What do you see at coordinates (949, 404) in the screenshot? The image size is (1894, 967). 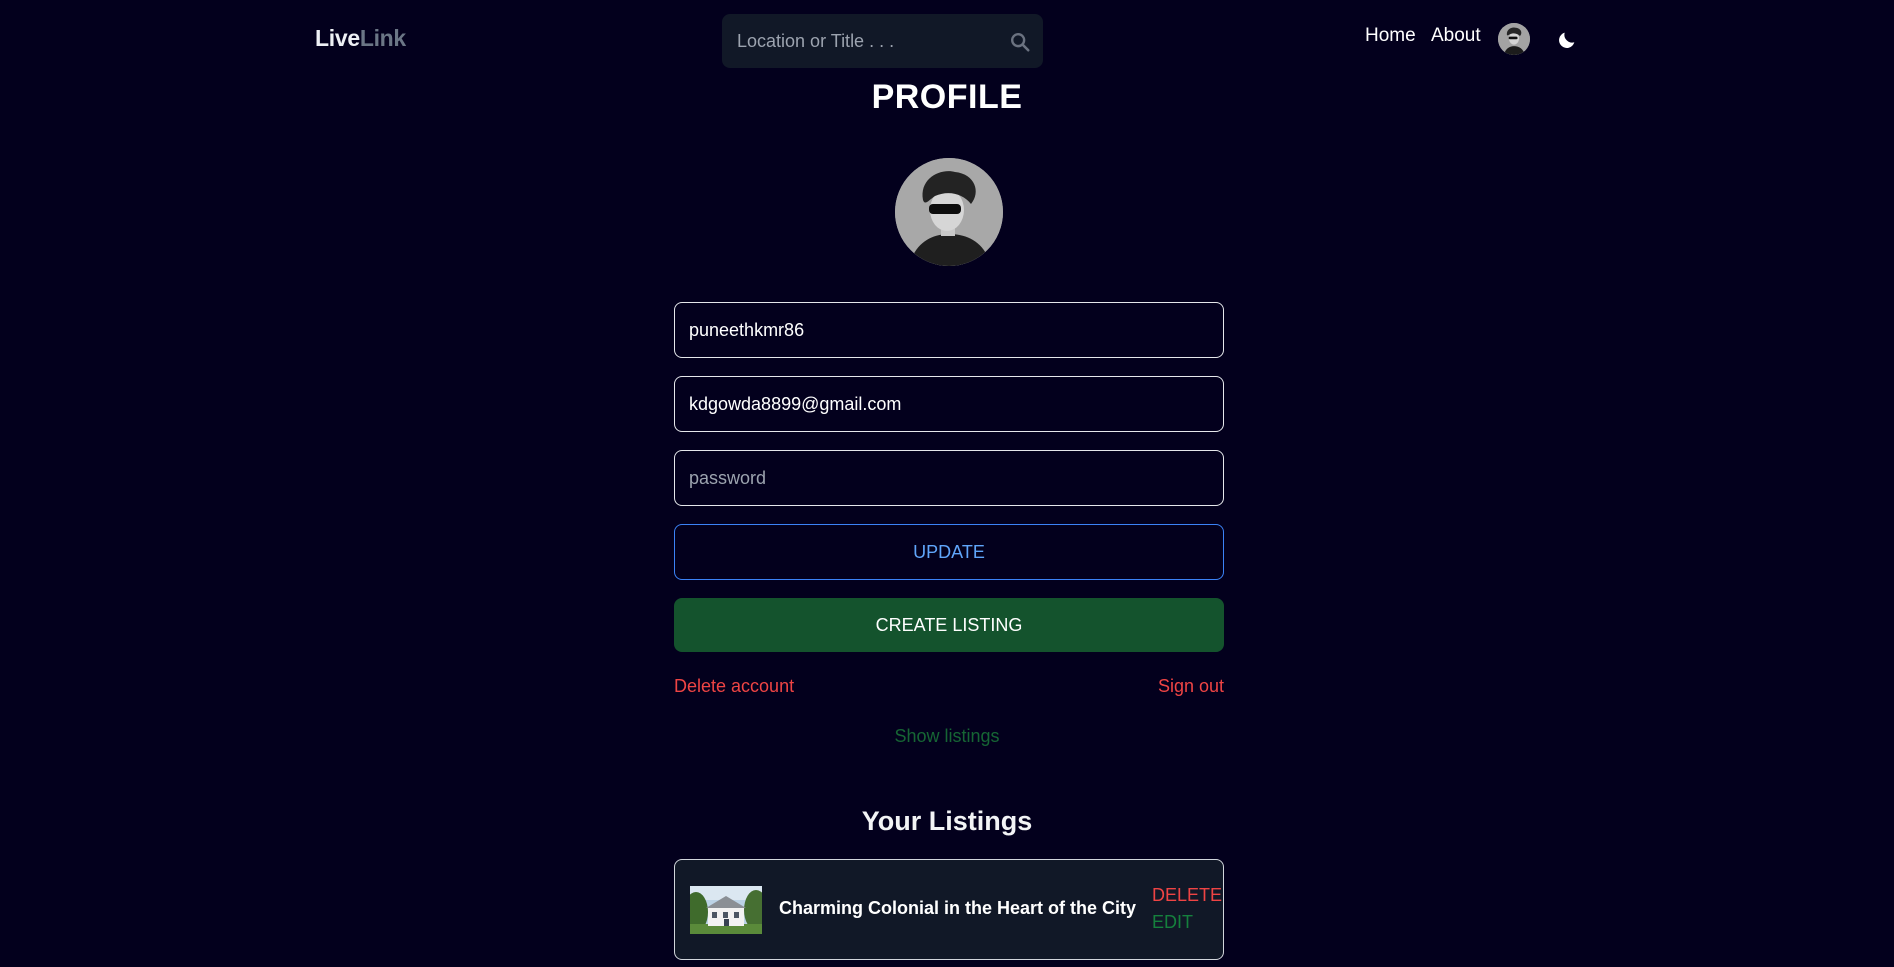 I see `email-field` at bounding box center [949, 404].